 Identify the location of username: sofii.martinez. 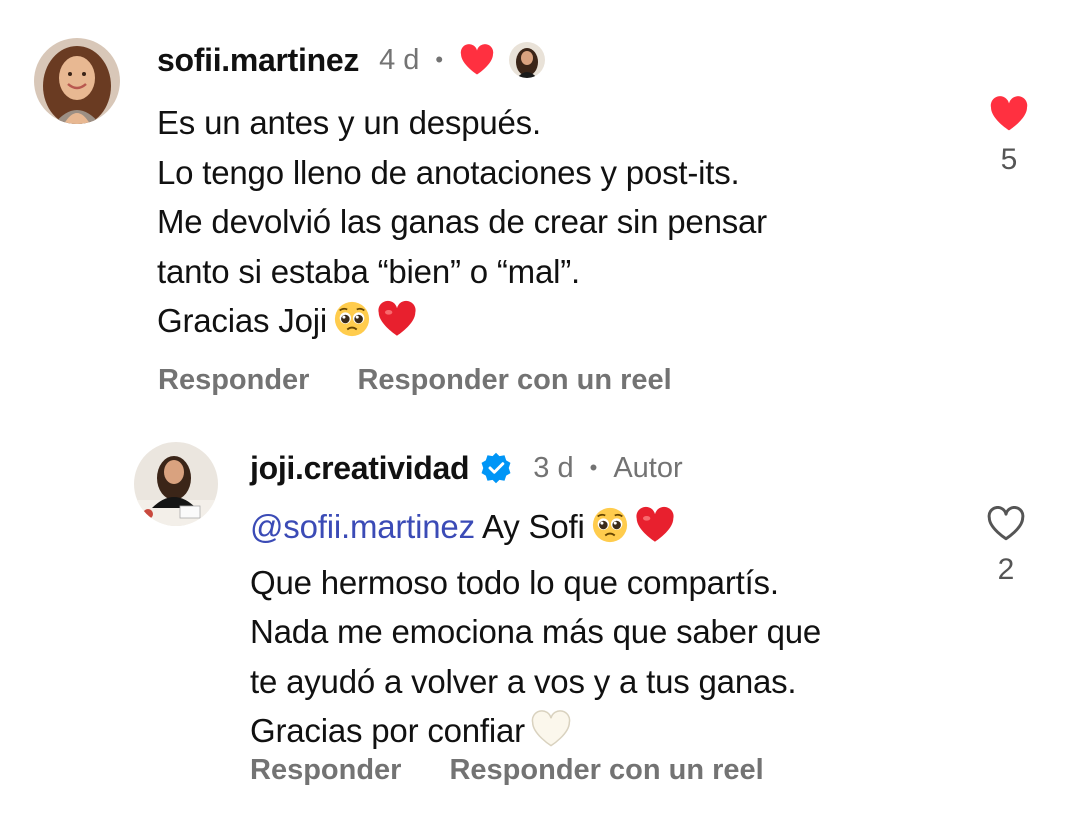
(258, 60).